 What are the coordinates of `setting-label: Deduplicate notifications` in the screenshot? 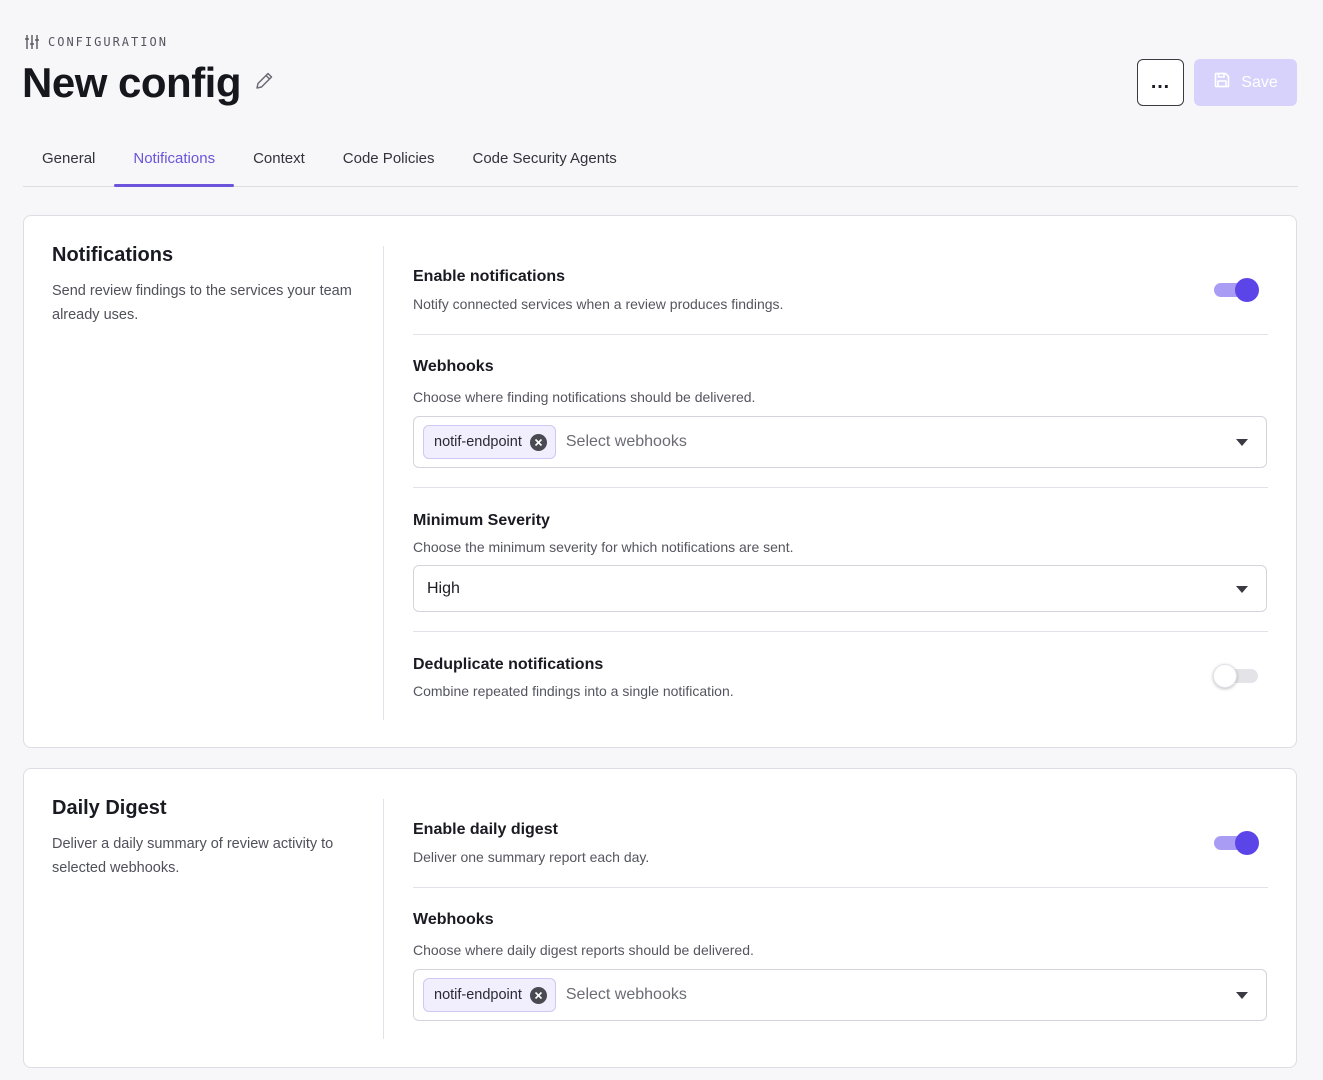 It's located at (508, 664).